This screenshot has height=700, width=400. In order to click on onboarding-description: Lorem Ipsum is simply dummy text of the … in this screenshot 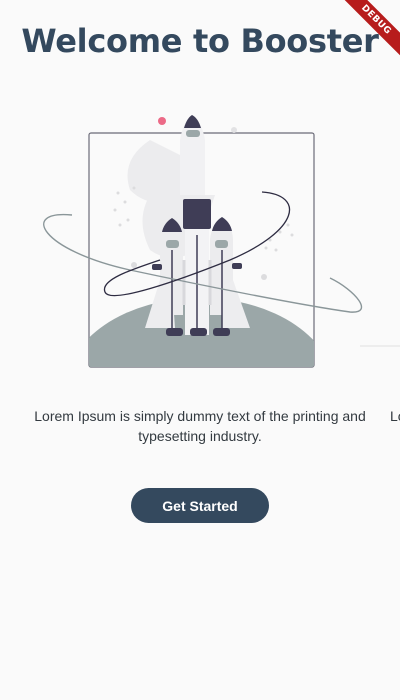, I will do `click(200, 426)`.